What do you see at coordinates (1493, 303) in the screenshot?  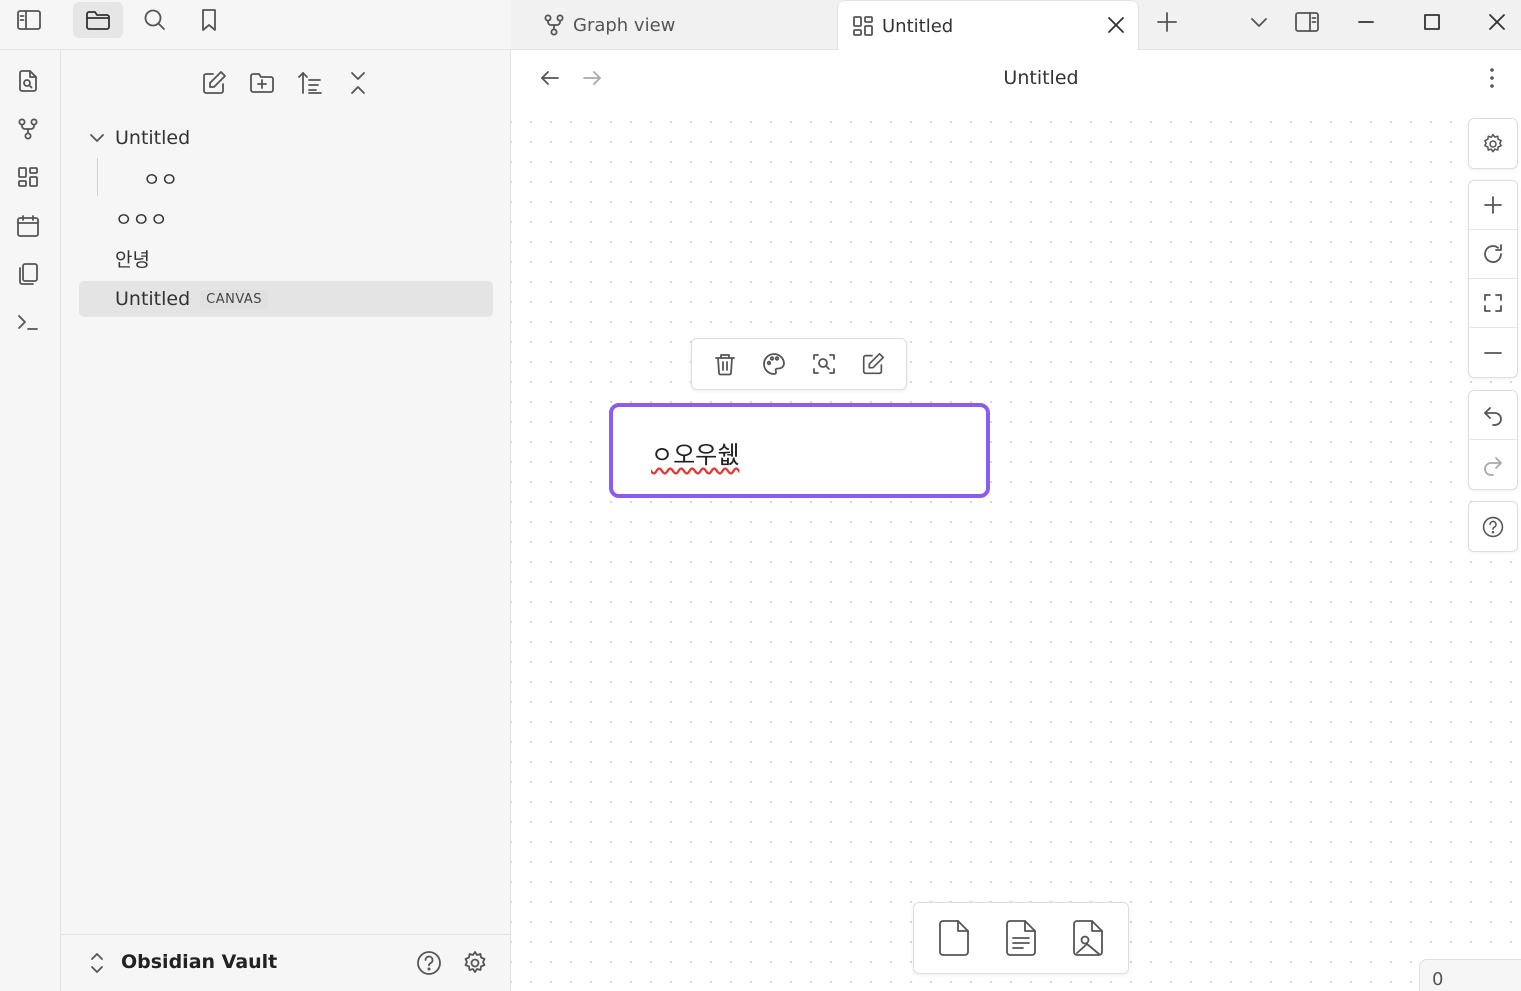 I see `zoom-to-fit-button` at bounding box center [1493, 303].